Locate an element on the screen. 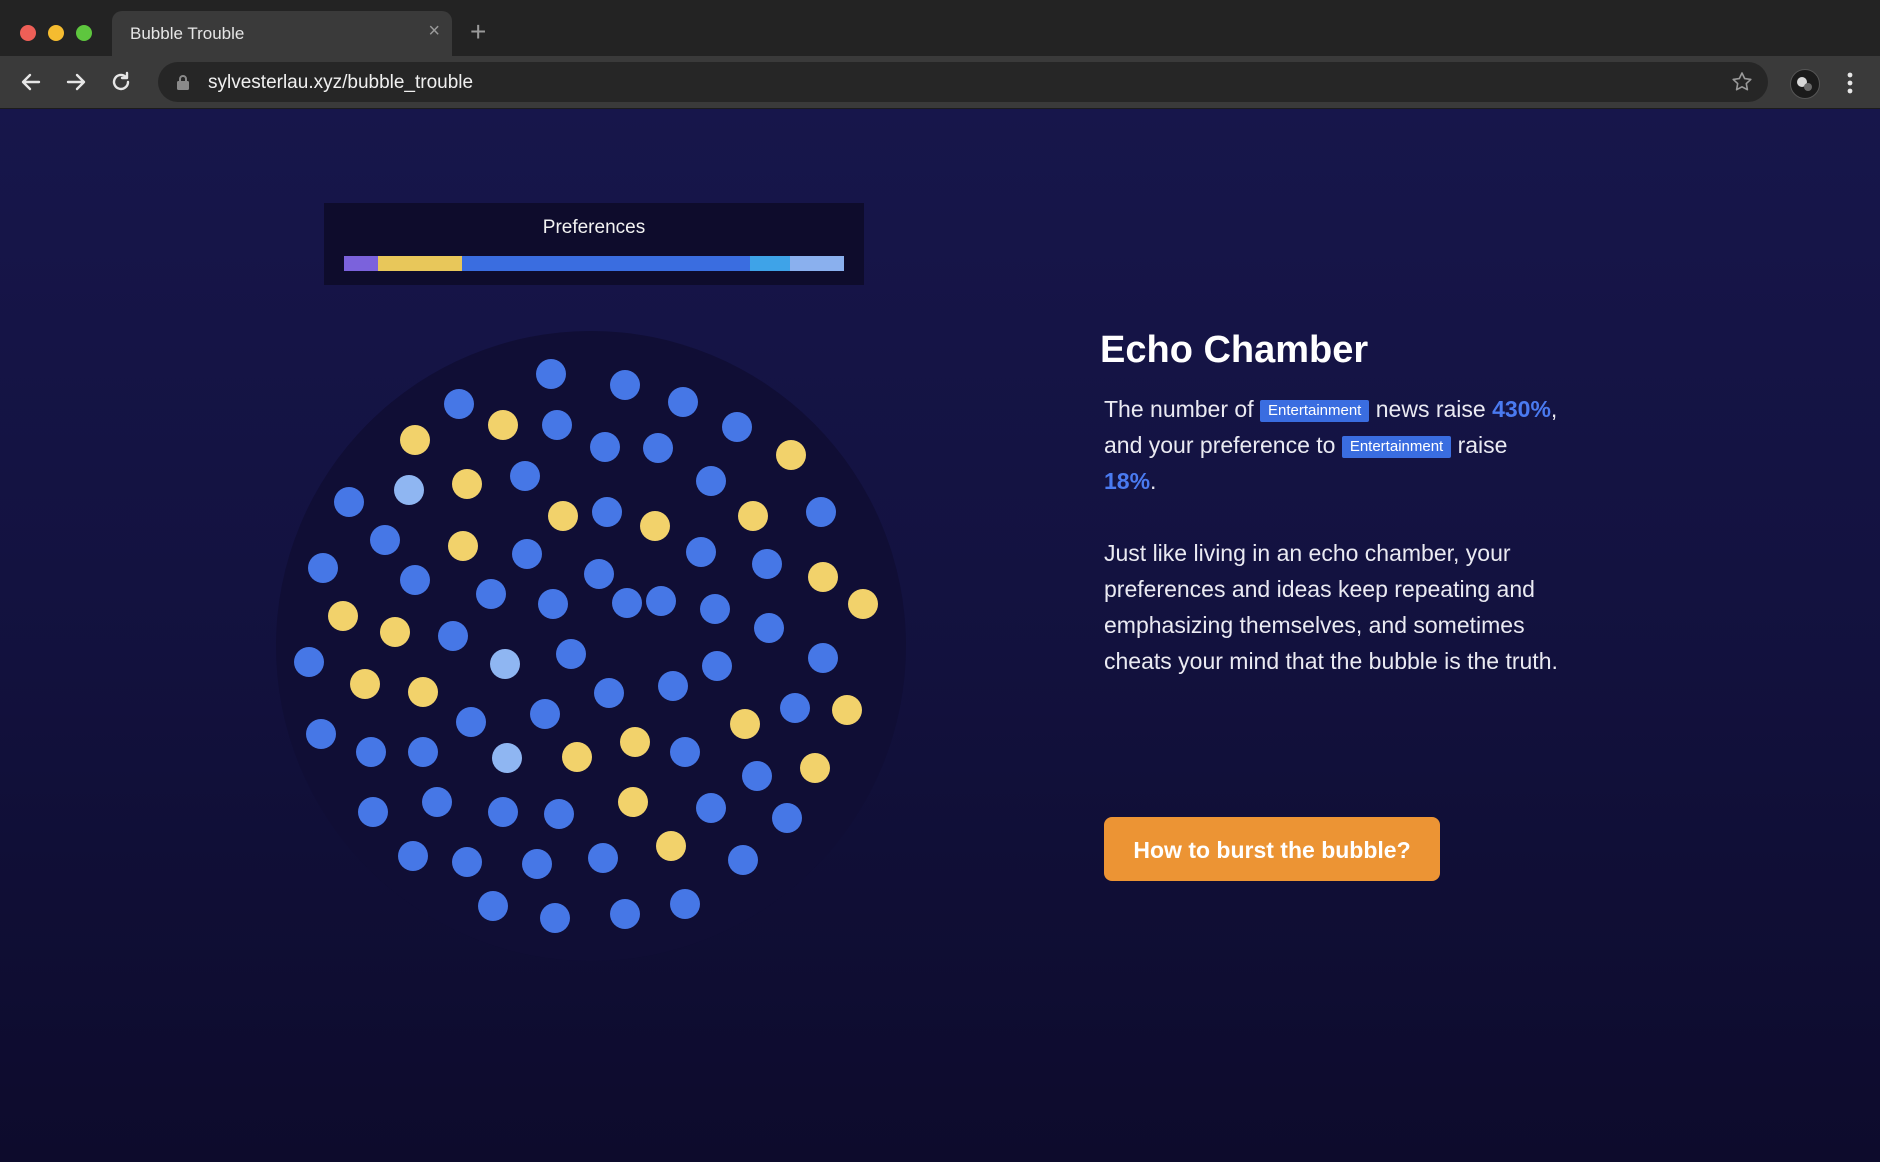 This screenshot has width=1880, height=1162. info-title: Echo Chamber is located at coordinates (1234, 350).